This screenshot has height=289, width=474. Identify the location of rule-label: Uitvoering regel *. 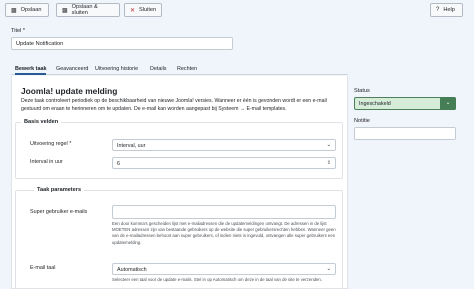
(51, 144).